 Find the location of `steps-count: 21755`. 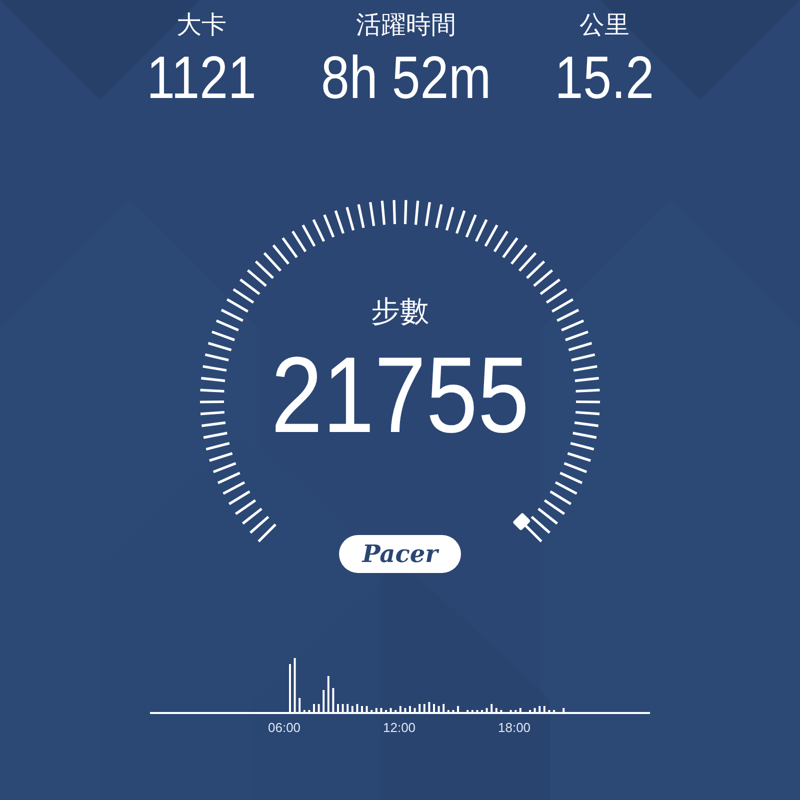

steps-count: 21755 is located at coordinates (400, 395).